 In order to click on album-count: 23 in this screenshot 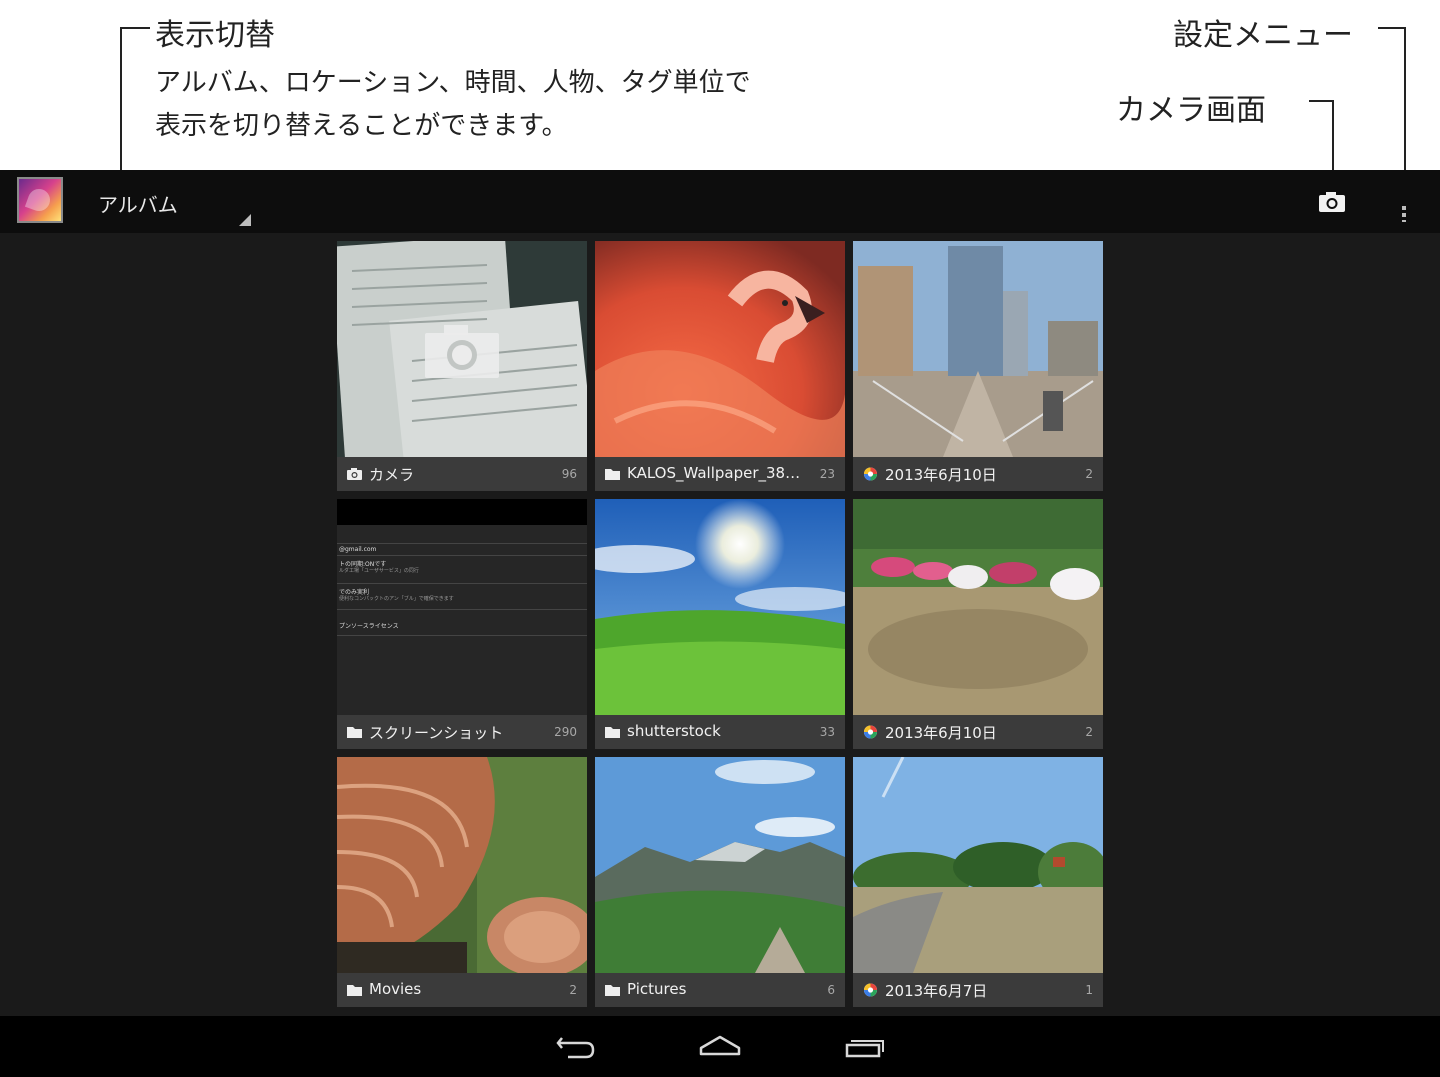, I will do `click(827, 474)`.